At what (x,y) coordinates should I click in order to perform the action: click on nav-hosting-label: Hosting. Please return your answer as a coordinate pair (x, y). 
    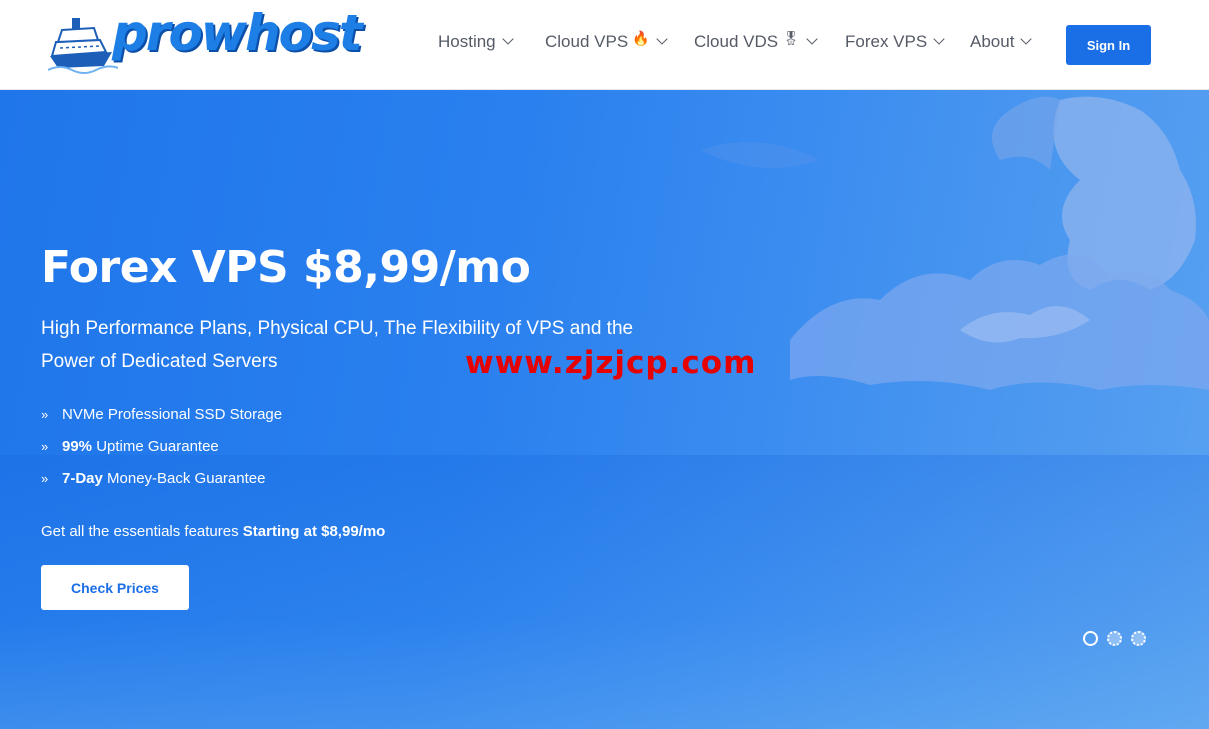
    Looking at the image, I should click on (467, 41).